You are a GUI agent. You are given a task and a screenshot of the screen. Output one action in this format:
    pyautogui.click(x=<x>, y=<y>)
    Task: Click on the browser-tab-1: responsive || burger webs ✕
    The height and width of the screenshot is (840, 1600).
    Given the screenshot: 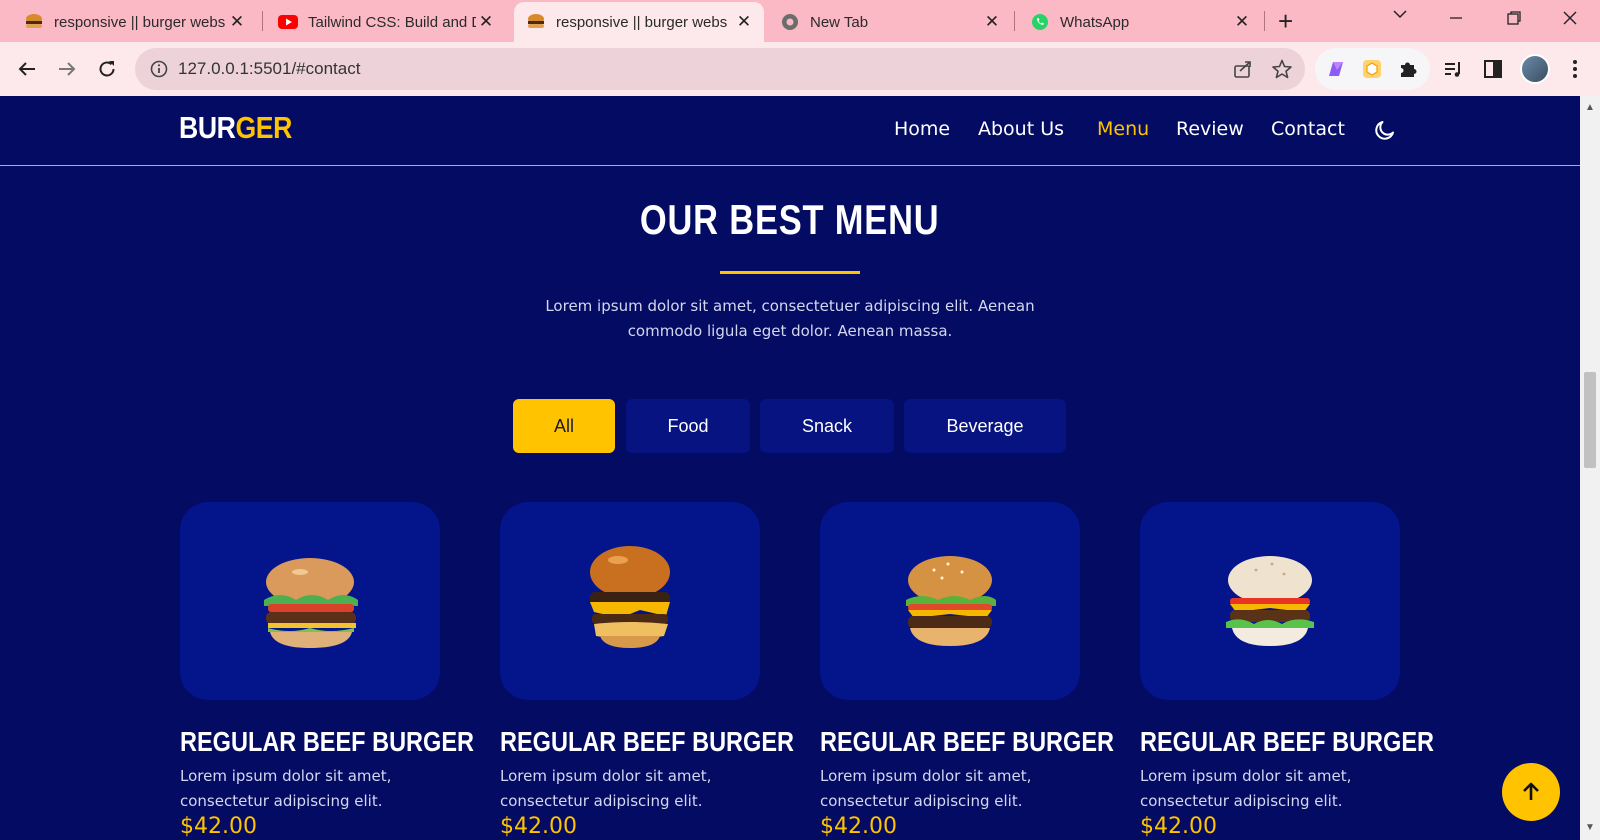 What is the action you would take?
    pyautogui.click(x=134, y=22)
    